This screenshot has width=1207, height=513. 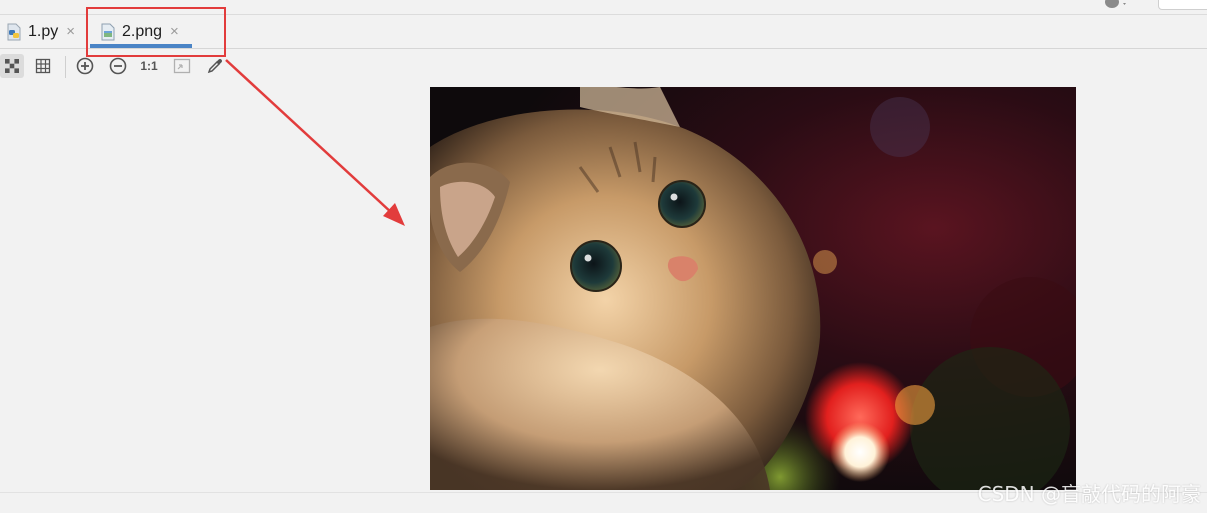 I want to click on tab-1-py: 1.py ×, so click(x=42, y=31).